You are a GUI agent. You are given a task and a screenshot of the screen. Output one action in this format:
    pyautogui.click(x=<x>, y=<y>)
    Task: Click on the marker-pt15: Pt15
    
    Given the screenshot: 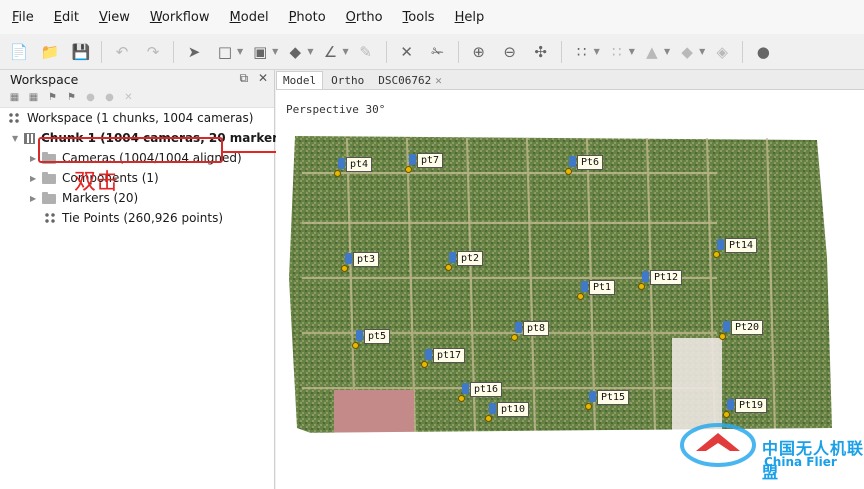 What is the action you would take?
    pyautogui.click(x=607, y=400)
    